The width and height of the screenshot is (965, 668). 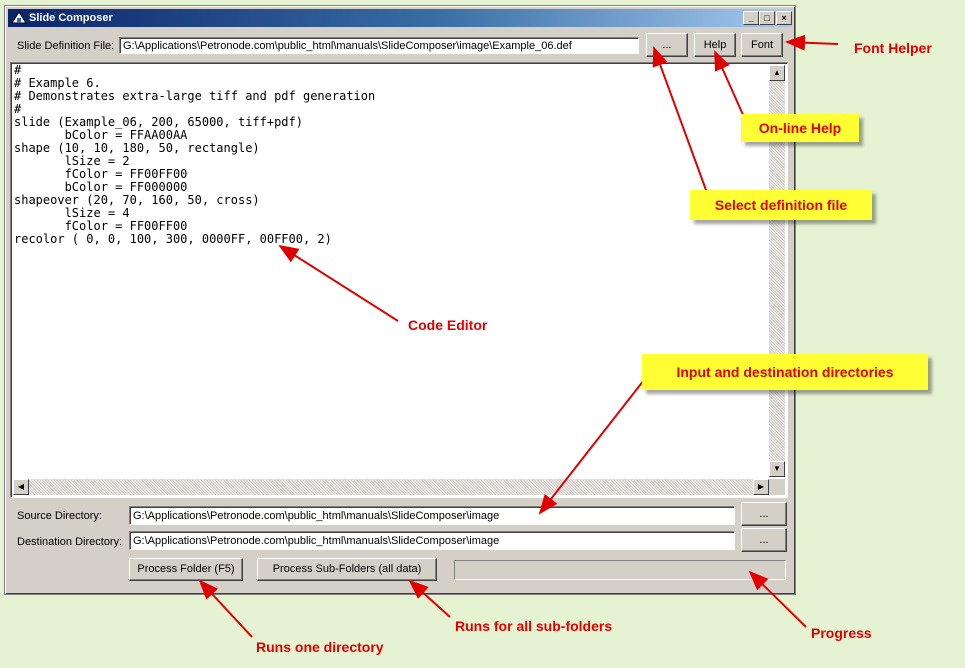 I want to click on font-helper-note: Font Helper, so click(x=893, y=48).